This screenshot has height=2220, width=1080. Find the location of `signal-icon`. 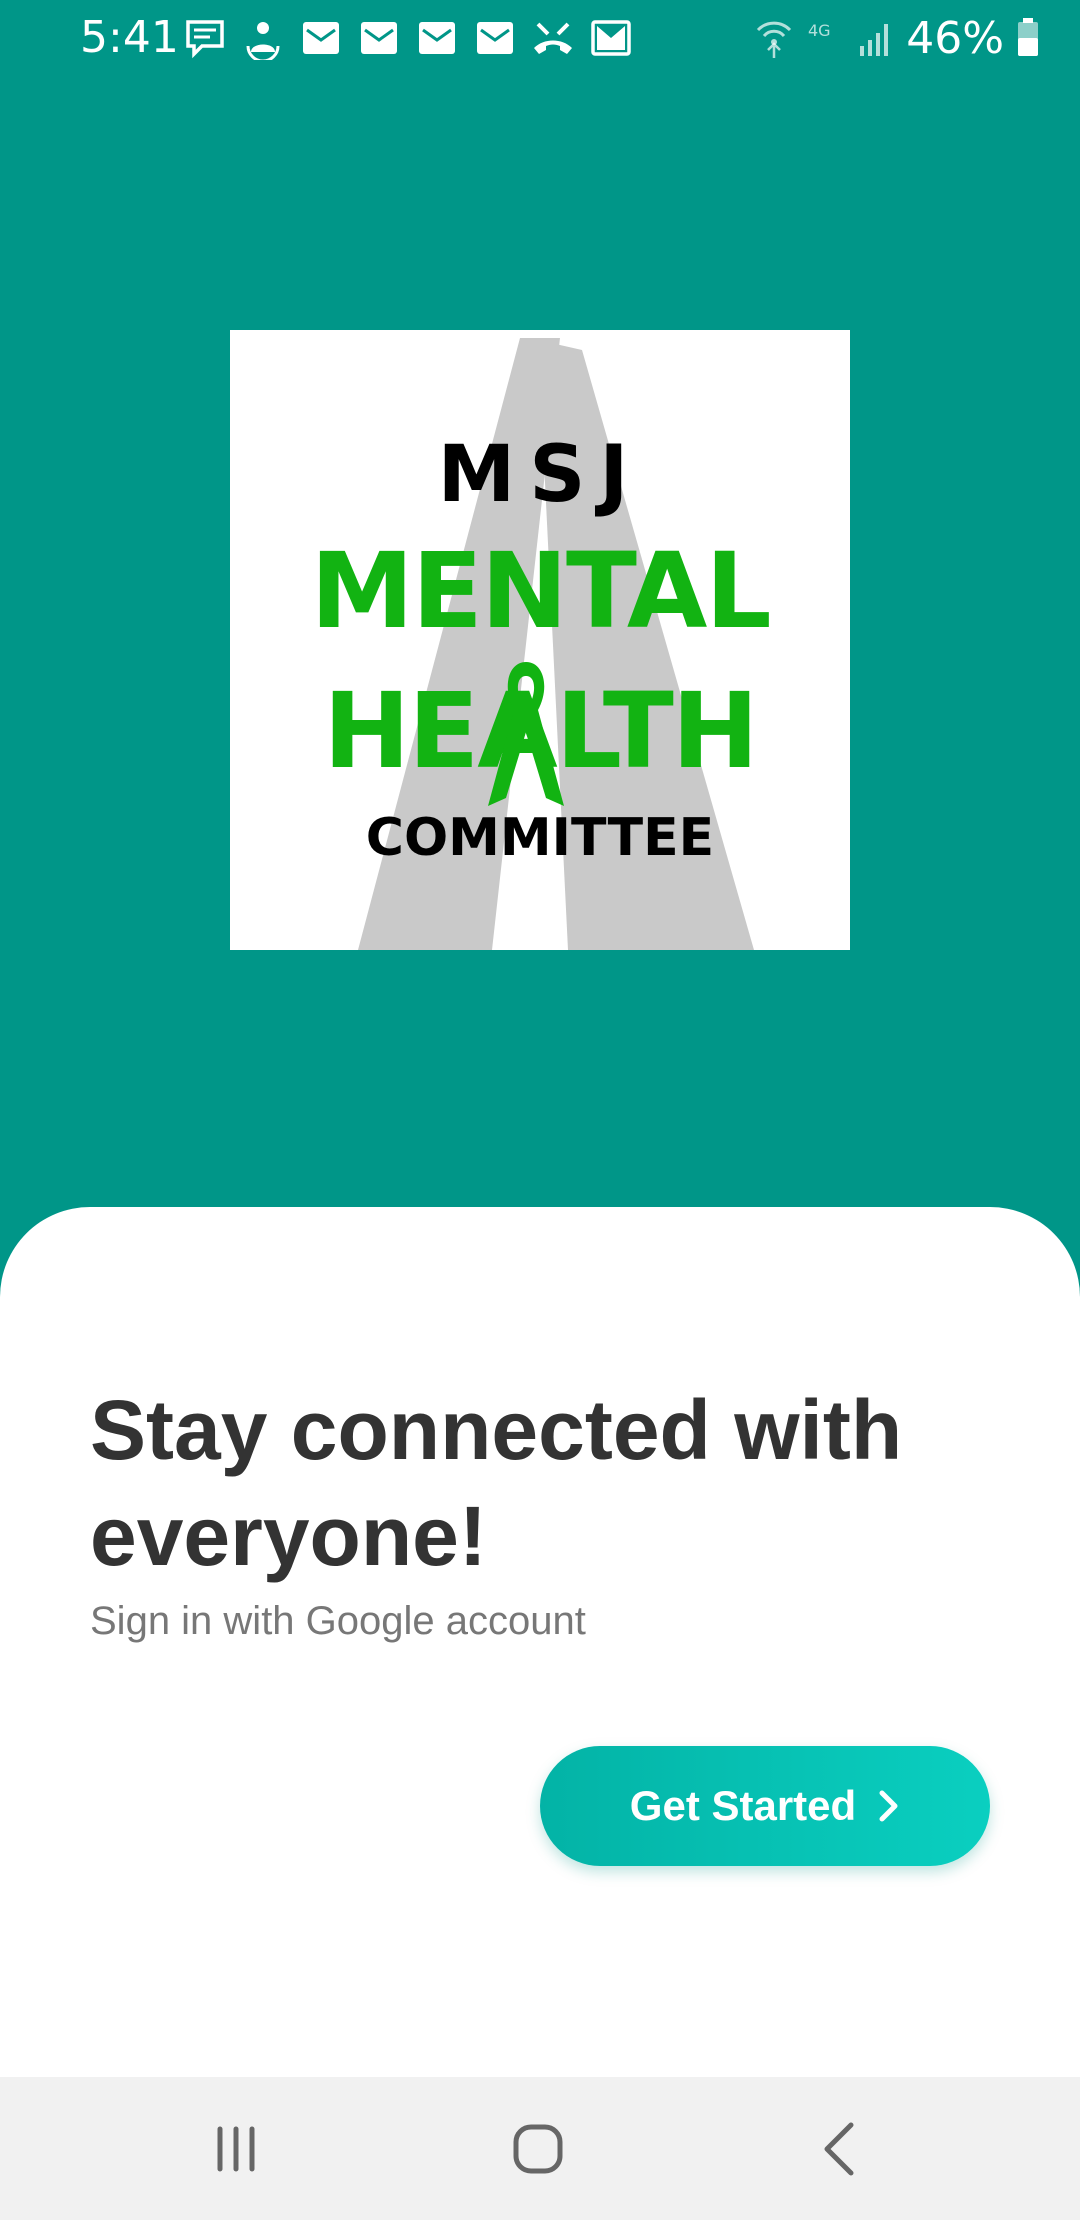

signal-icon is located at coordinates (874, 40).